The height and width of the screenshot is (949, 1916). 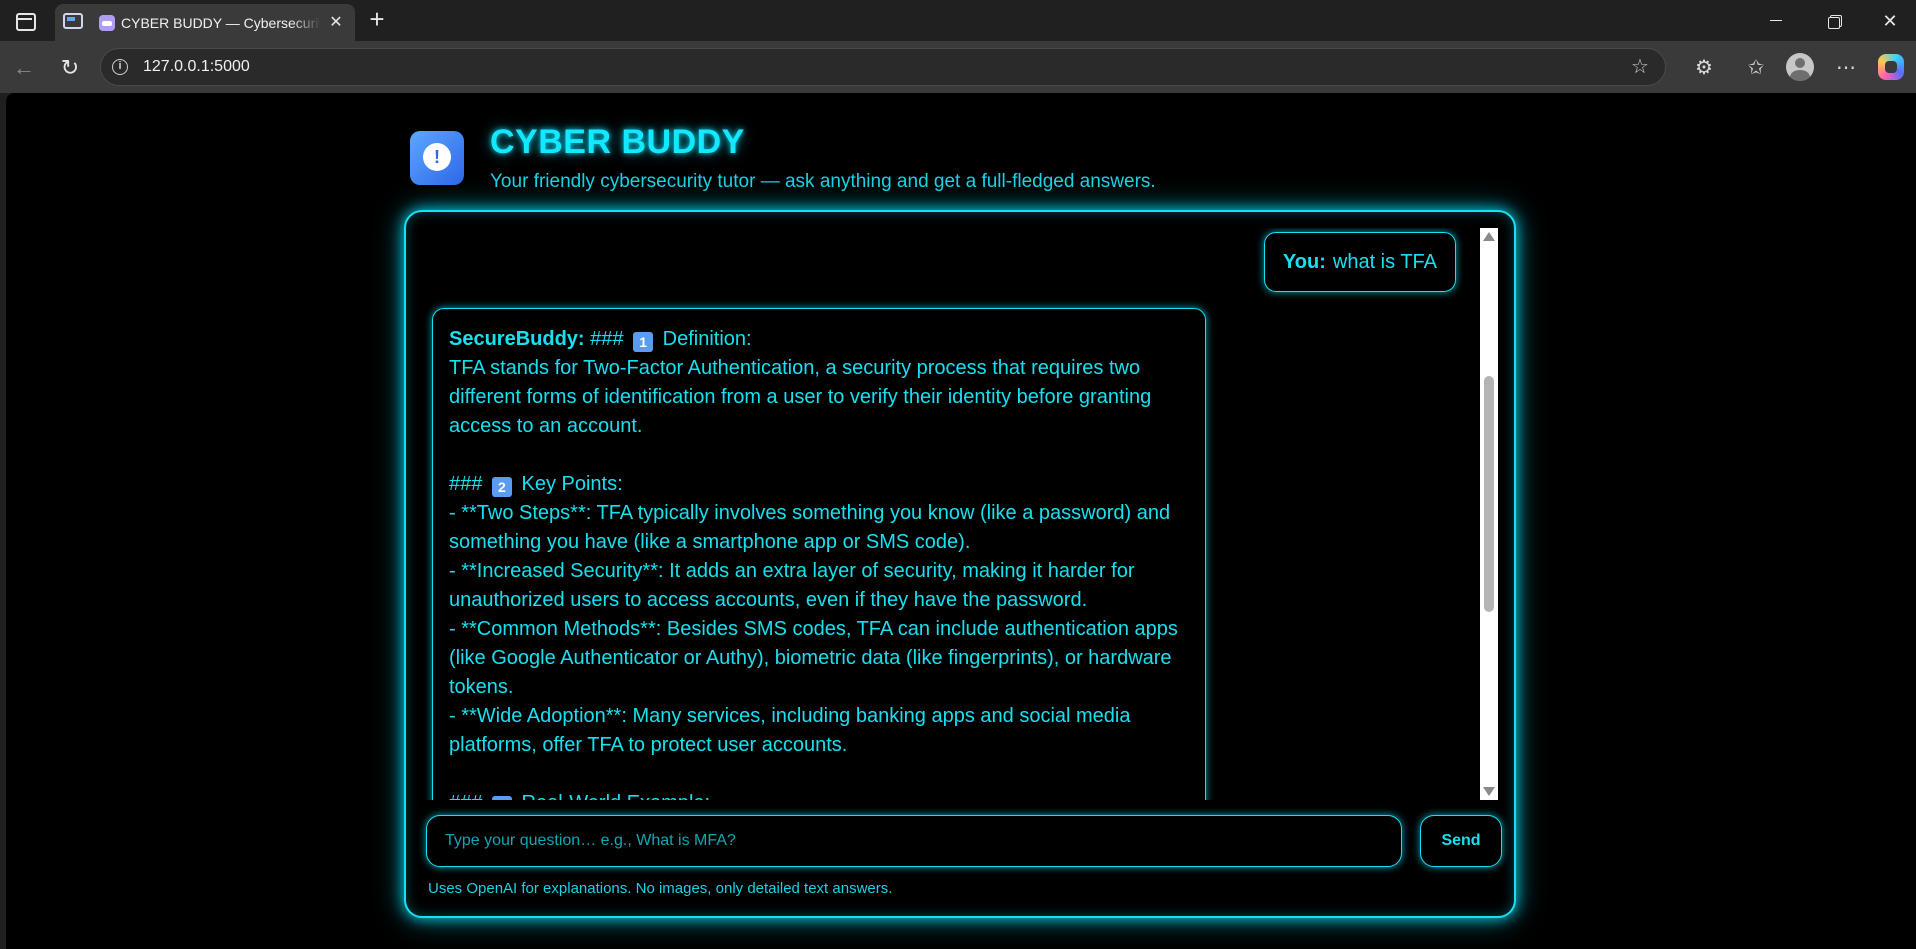 I want to click on address-bar: i 127.0.0.1:5000 ☆, so click(x=883, y=67).